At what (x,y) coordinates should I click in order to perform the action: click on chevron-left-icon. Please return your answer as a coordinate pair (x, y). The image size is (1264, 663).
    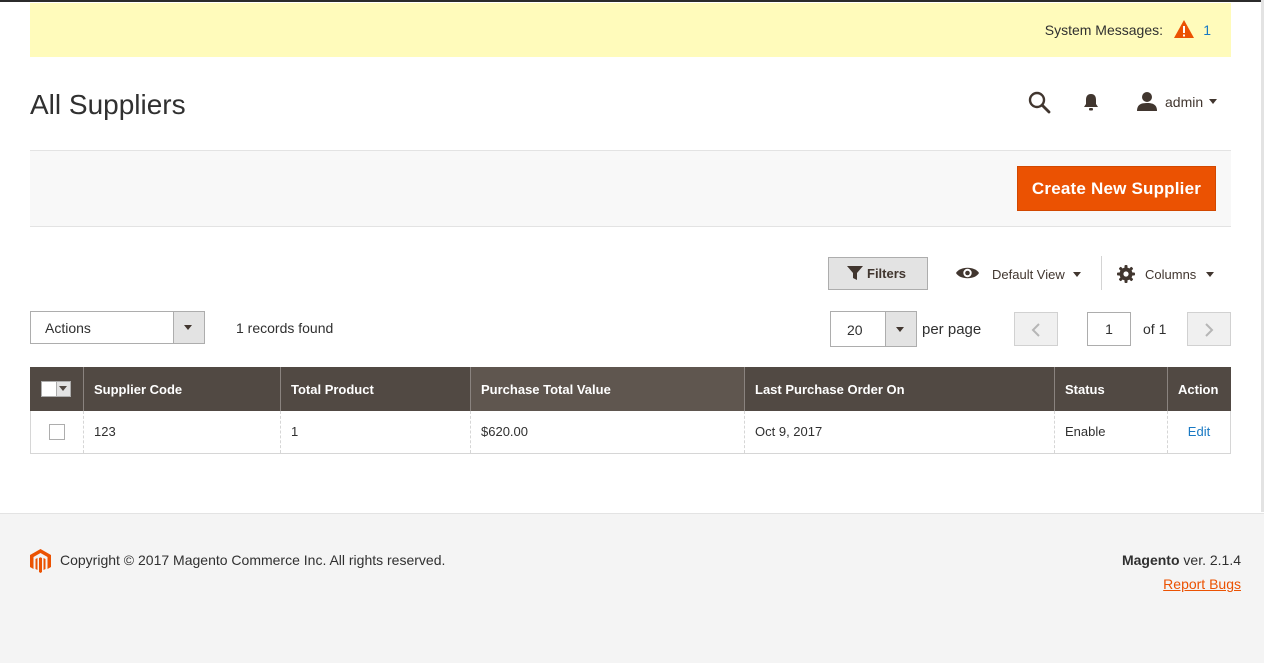
    Looking at the image, I should click on (1035, 330).